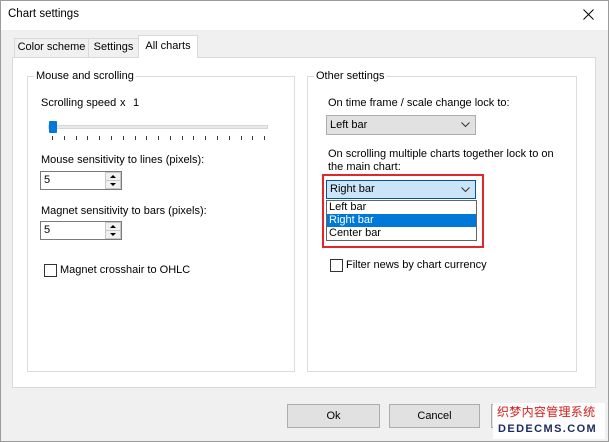 The width and height of the screenshot is (609, 442). Describe the element at coordinates (79, 103) in the screenshot. I see `scrolling-speed-label: Scrolling speed` at that location.